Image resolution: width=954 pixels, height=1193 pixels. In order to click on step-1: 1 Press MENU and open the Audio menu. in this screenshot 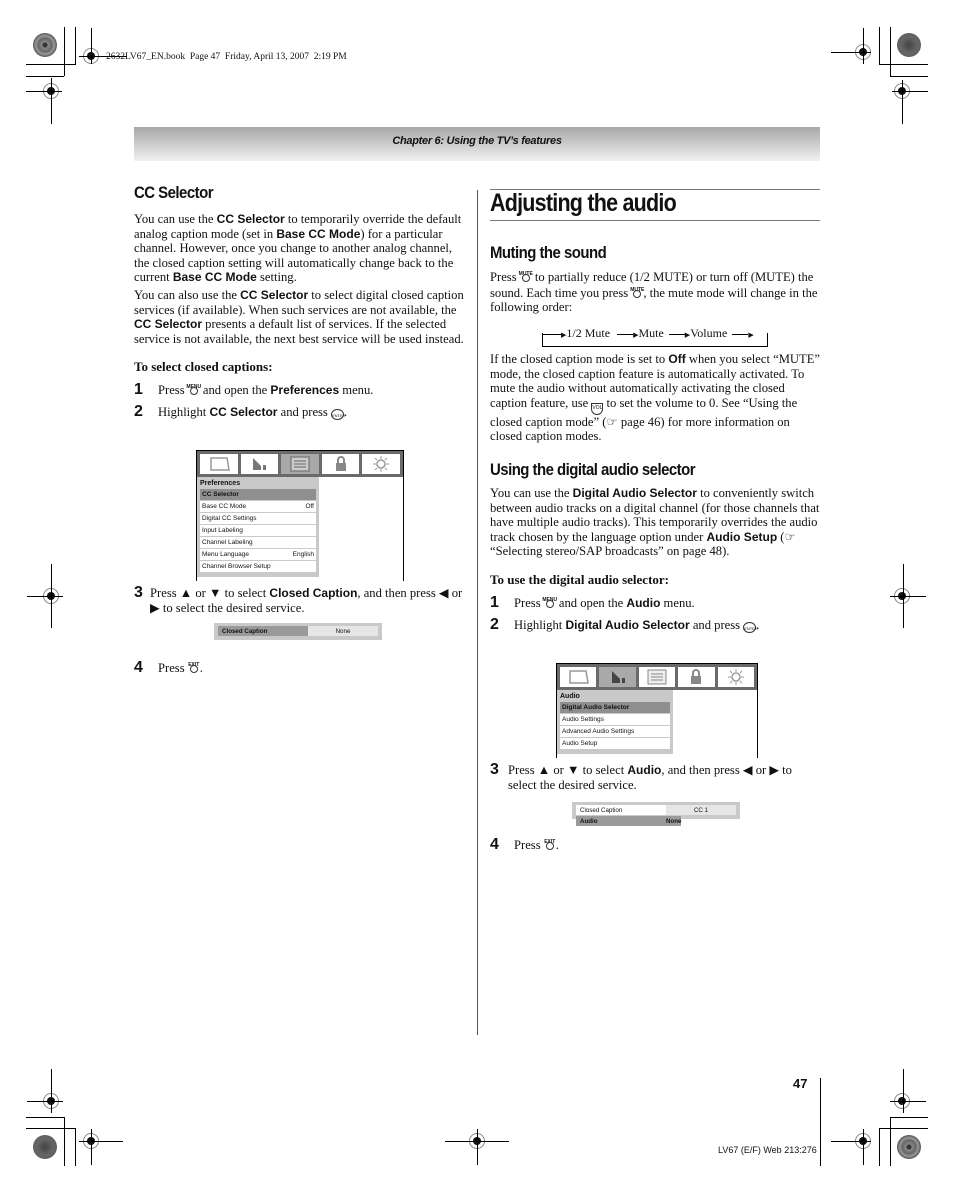, I will do `click(592, 602)`.